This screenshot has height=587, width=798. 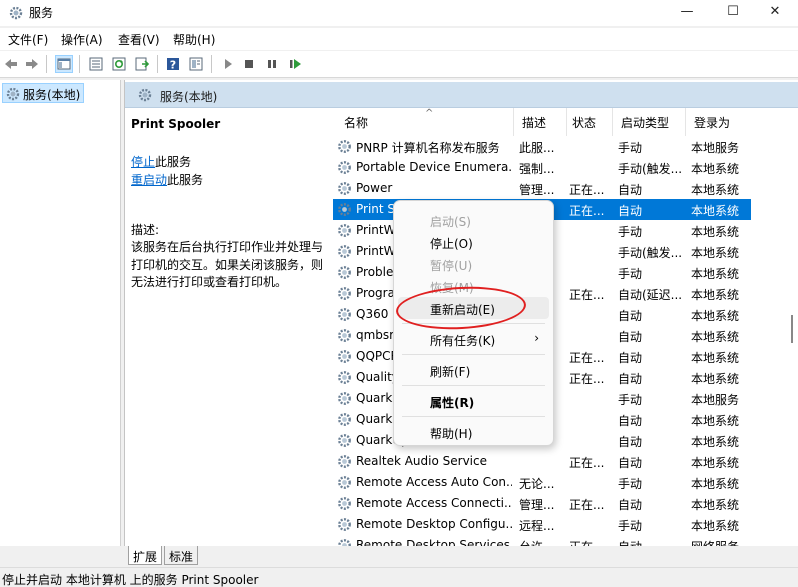 What do you see at coordinates (79, 64) in the screenshot?
I see `toolbar-separator` at bounding box center [79, 64].